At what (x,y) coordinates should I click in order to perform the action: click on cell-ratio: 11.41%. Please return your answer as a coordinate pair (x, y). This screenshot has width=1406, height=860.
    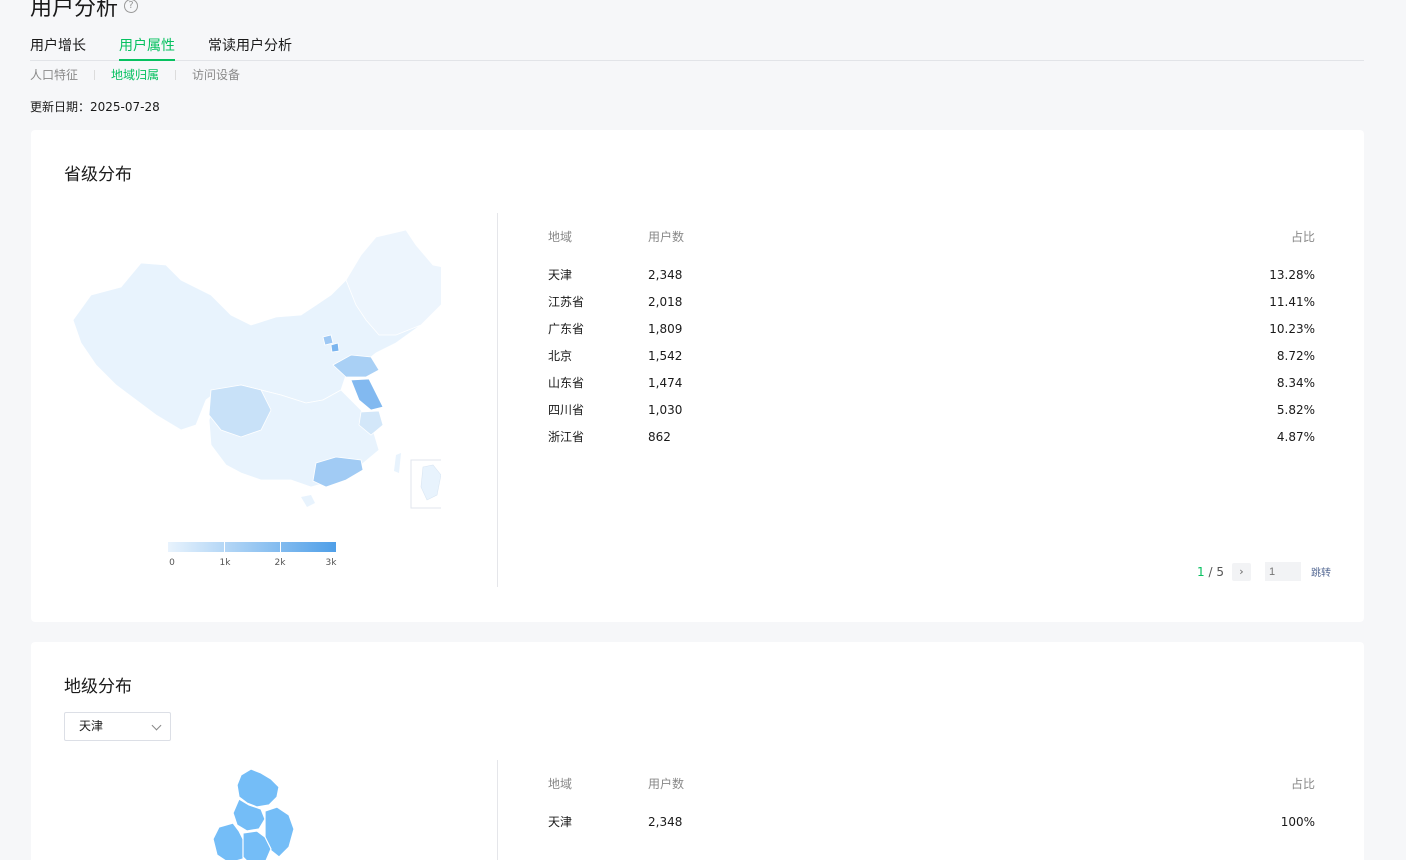
    Looking at the image, I should click on (1292, 301).